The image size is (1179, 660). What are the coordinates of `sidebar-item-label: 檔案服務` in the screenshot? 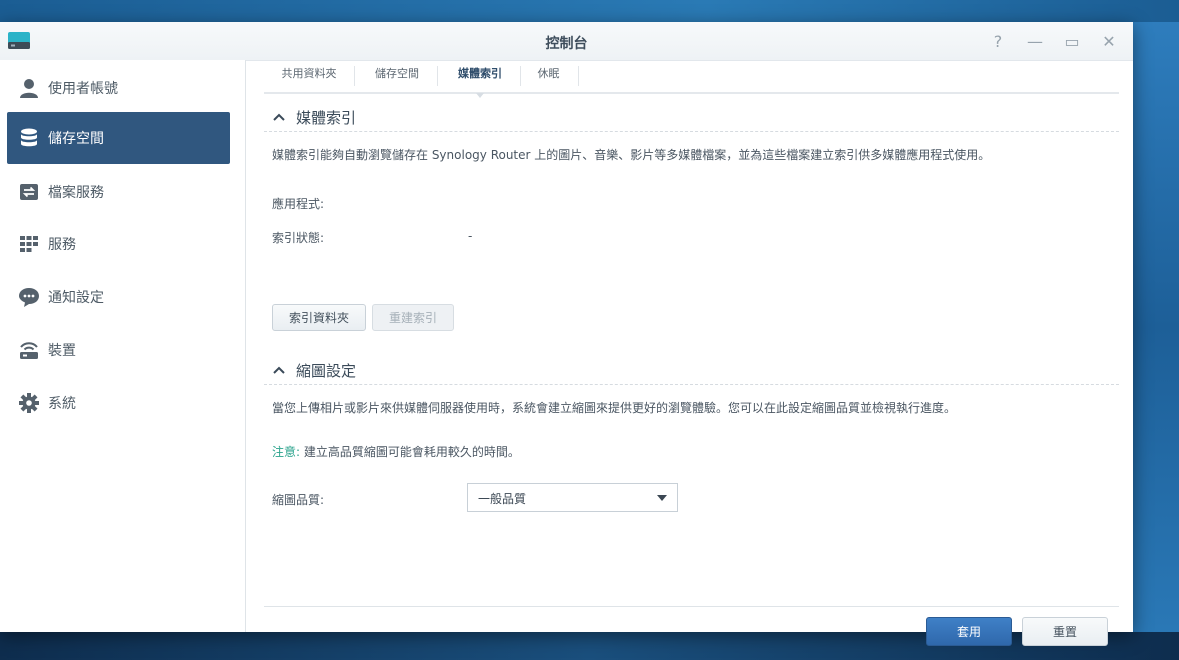 It's located at (76, 193).